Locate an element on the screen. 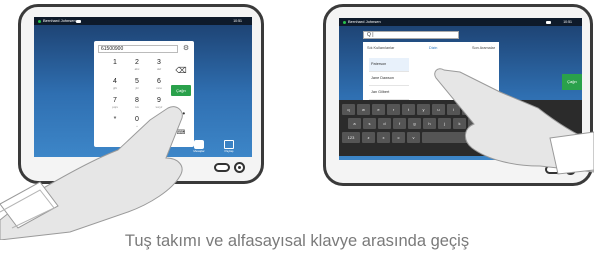 This screenshot has width=594, height=255. key-digit: 4 is located at coordinates (115, 81).